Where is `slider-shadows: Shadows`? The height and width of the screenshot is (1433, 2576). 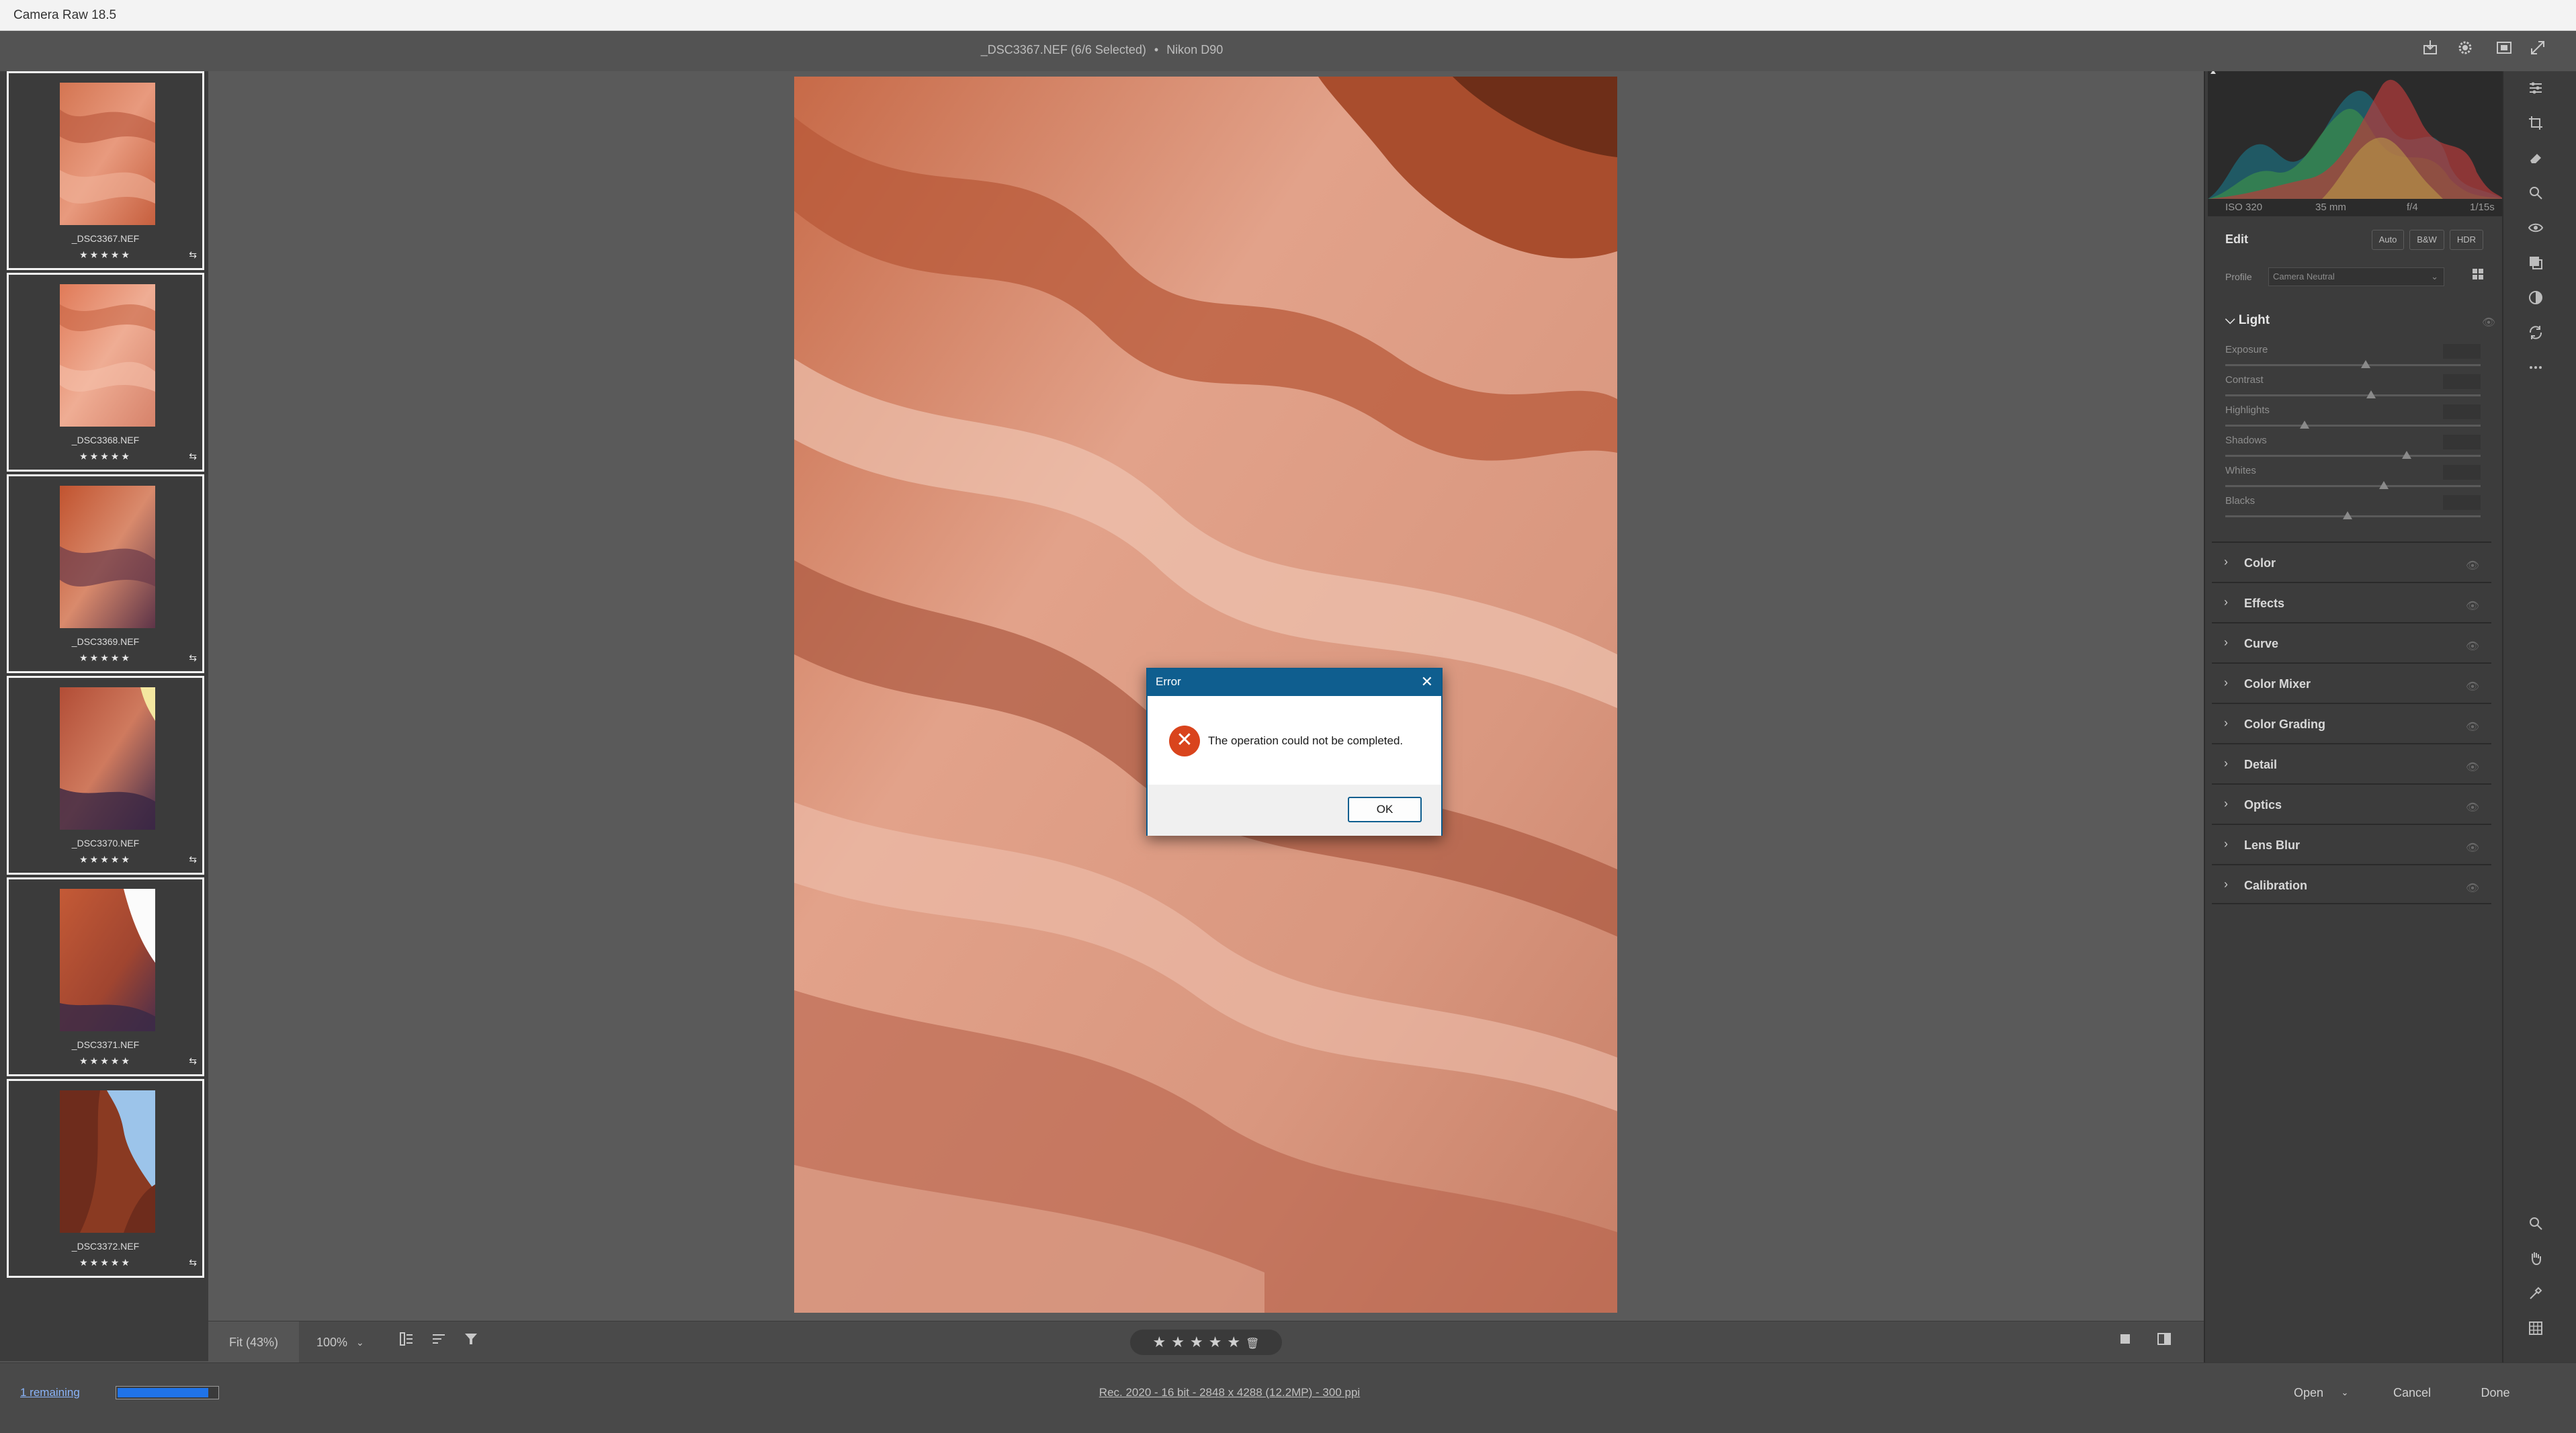 slider-shadows: Shadows is located at coordinates (2353, 449).